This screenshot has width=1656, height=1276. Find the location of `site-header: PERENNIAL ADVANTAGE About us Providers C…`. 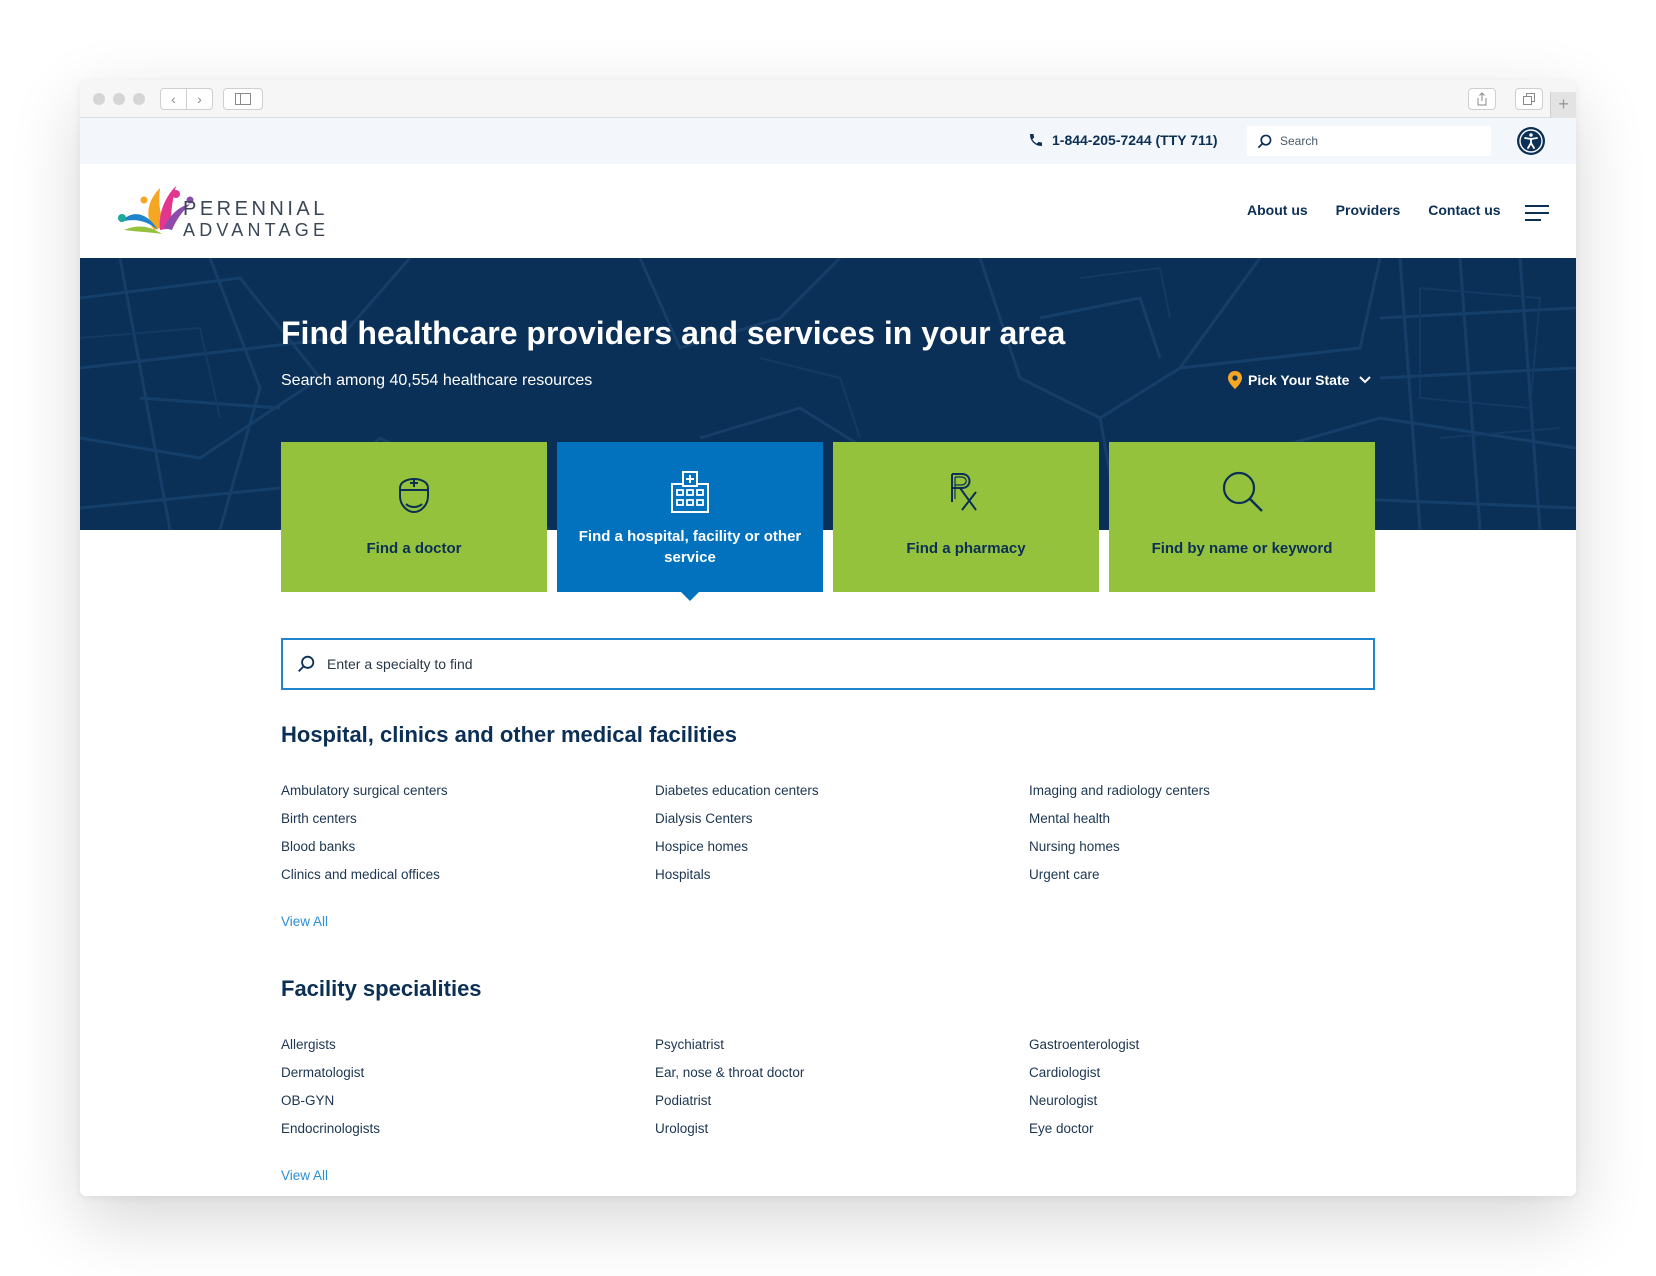

site-header: PERENNIAL ADVANTAGE About us Providers C… is located at coordinates (828, 211).